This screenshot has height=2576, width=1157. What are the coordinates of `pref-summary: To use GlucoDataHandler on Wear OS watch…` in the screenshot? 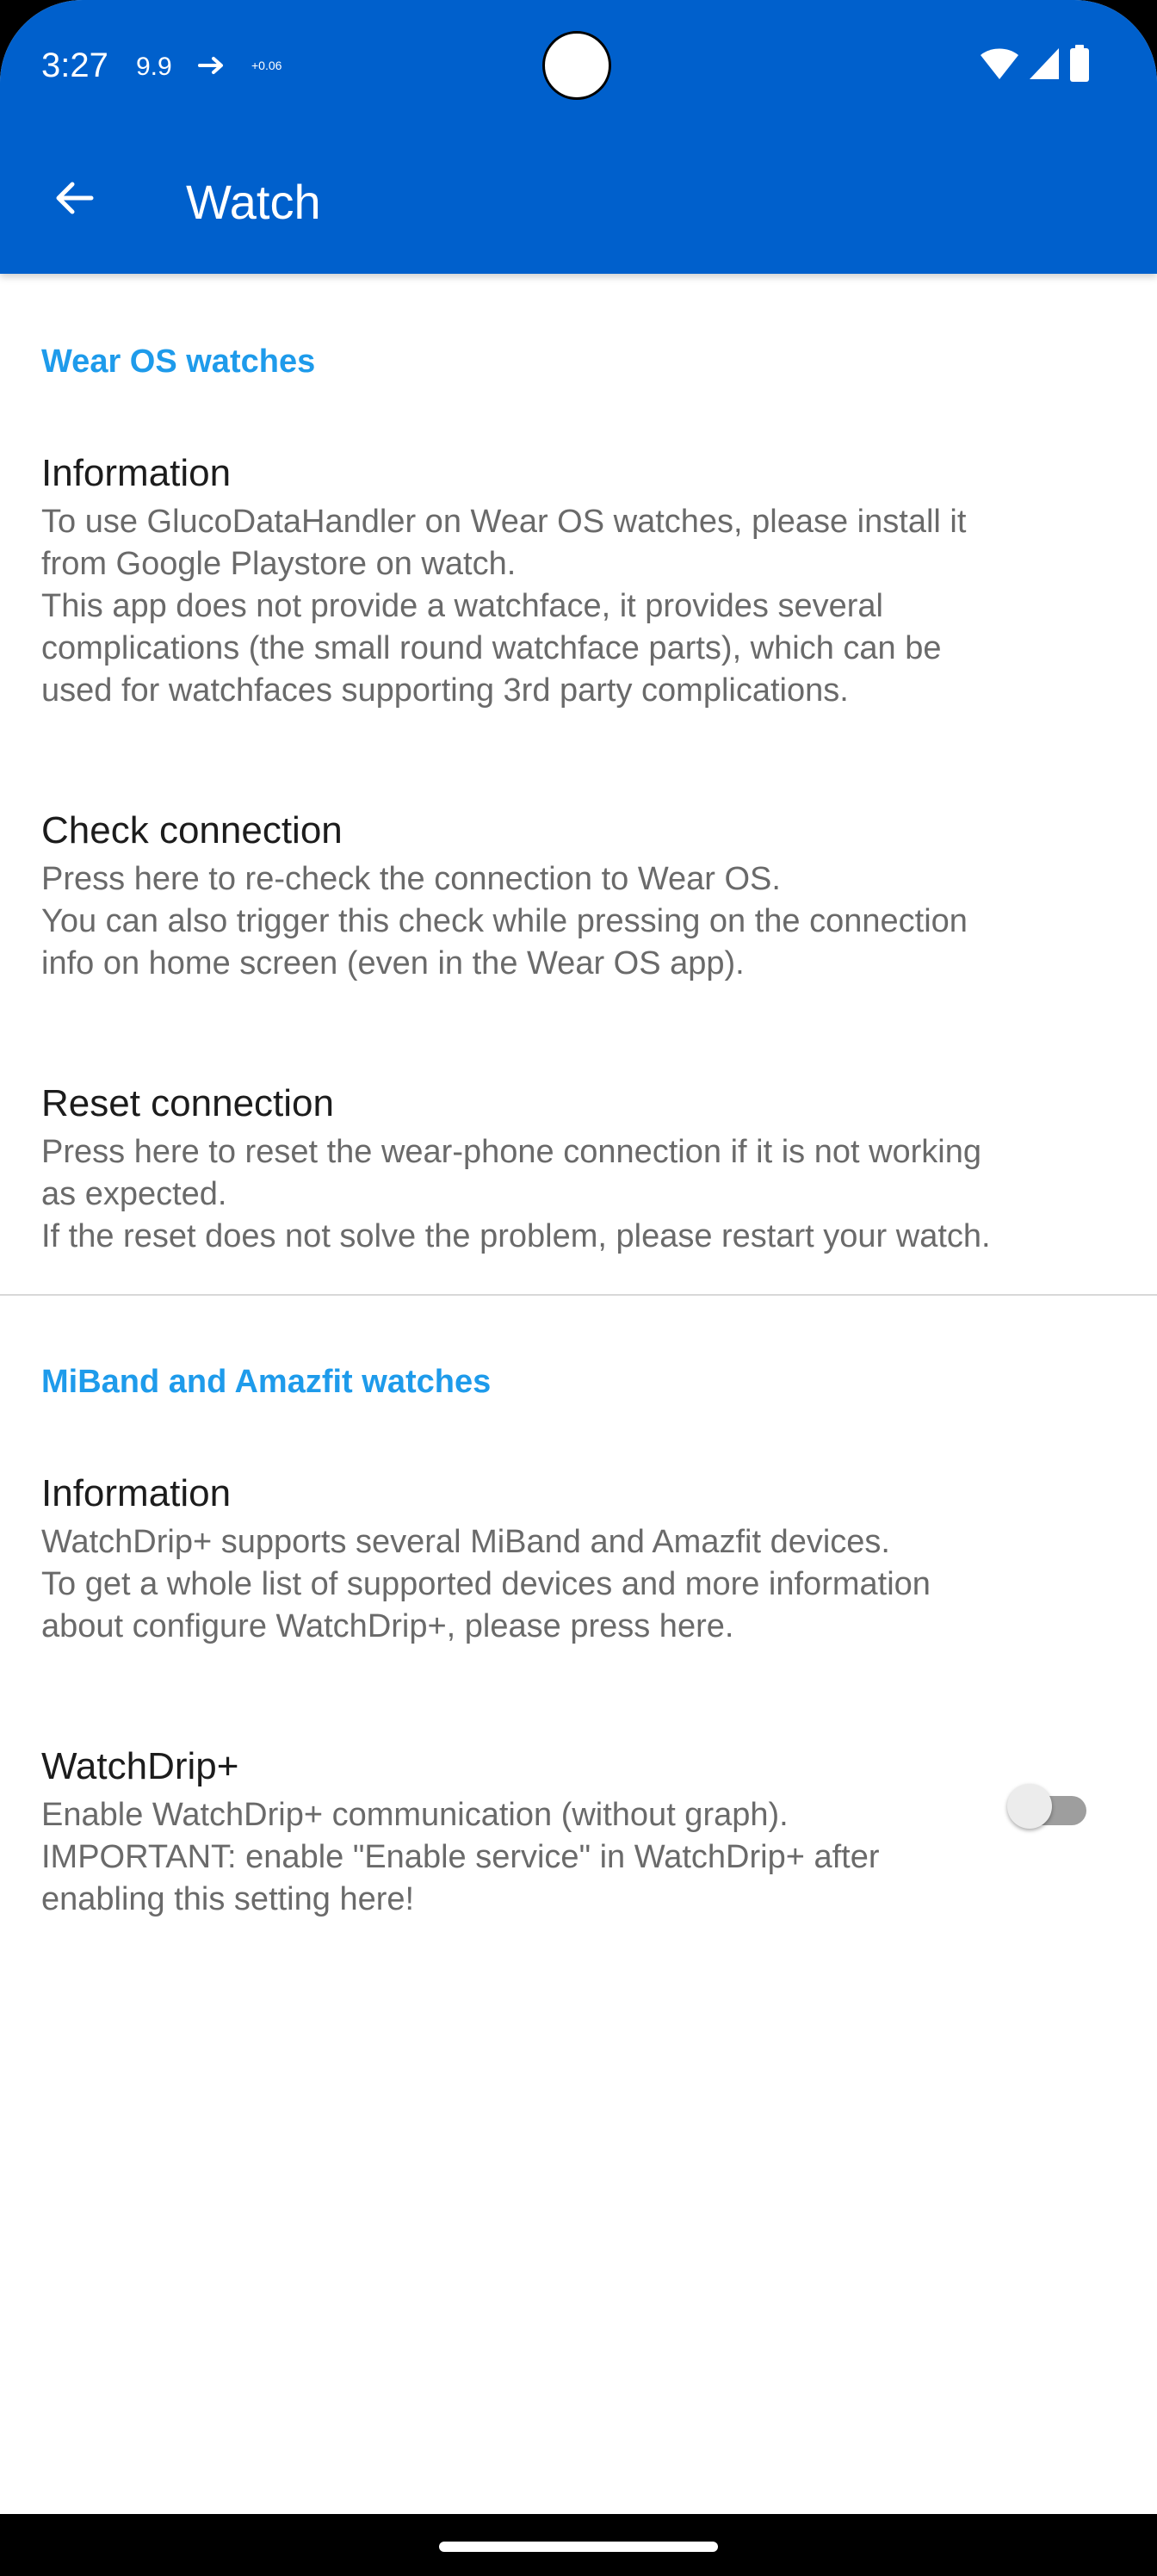 It's located at (579, 606).